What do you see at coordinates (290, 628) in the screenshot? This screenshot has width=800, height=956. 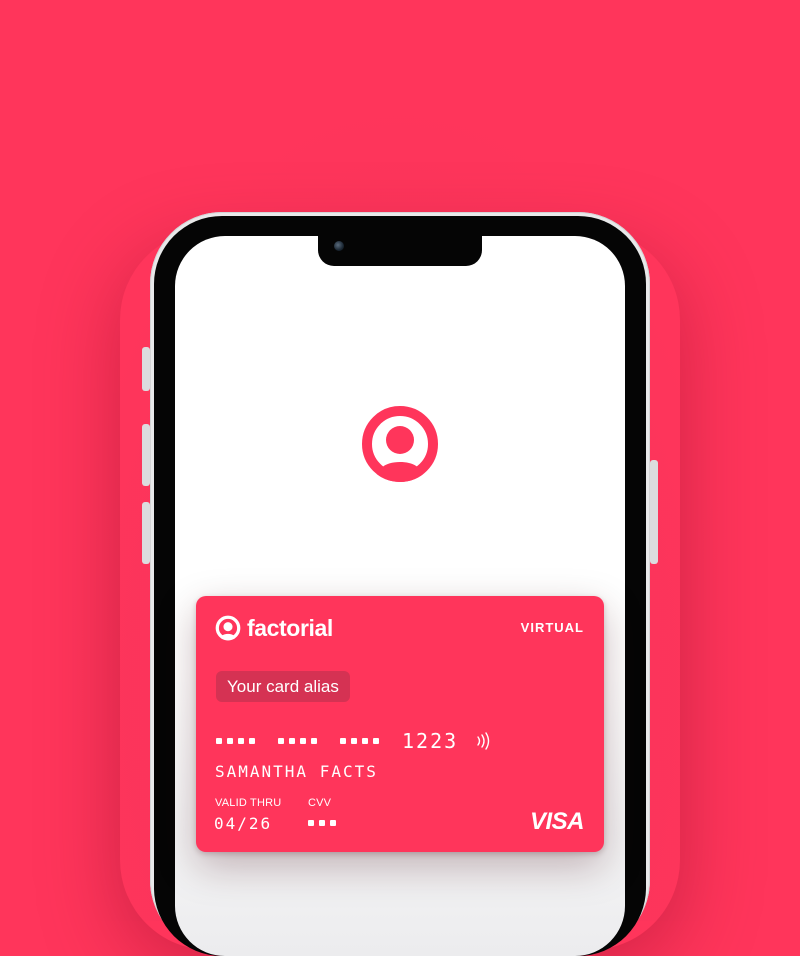 I see `card-brand-name: factorial` at bounding box center [290, 628].